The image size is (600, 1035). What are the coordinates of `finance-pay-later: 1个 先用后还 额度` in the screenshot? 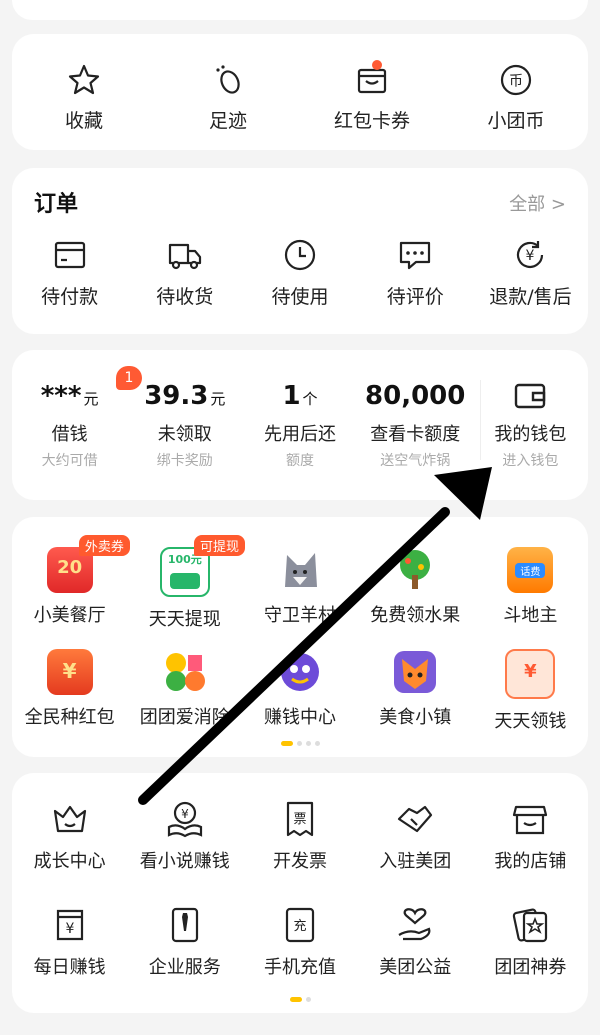 It's located at (299, 424).